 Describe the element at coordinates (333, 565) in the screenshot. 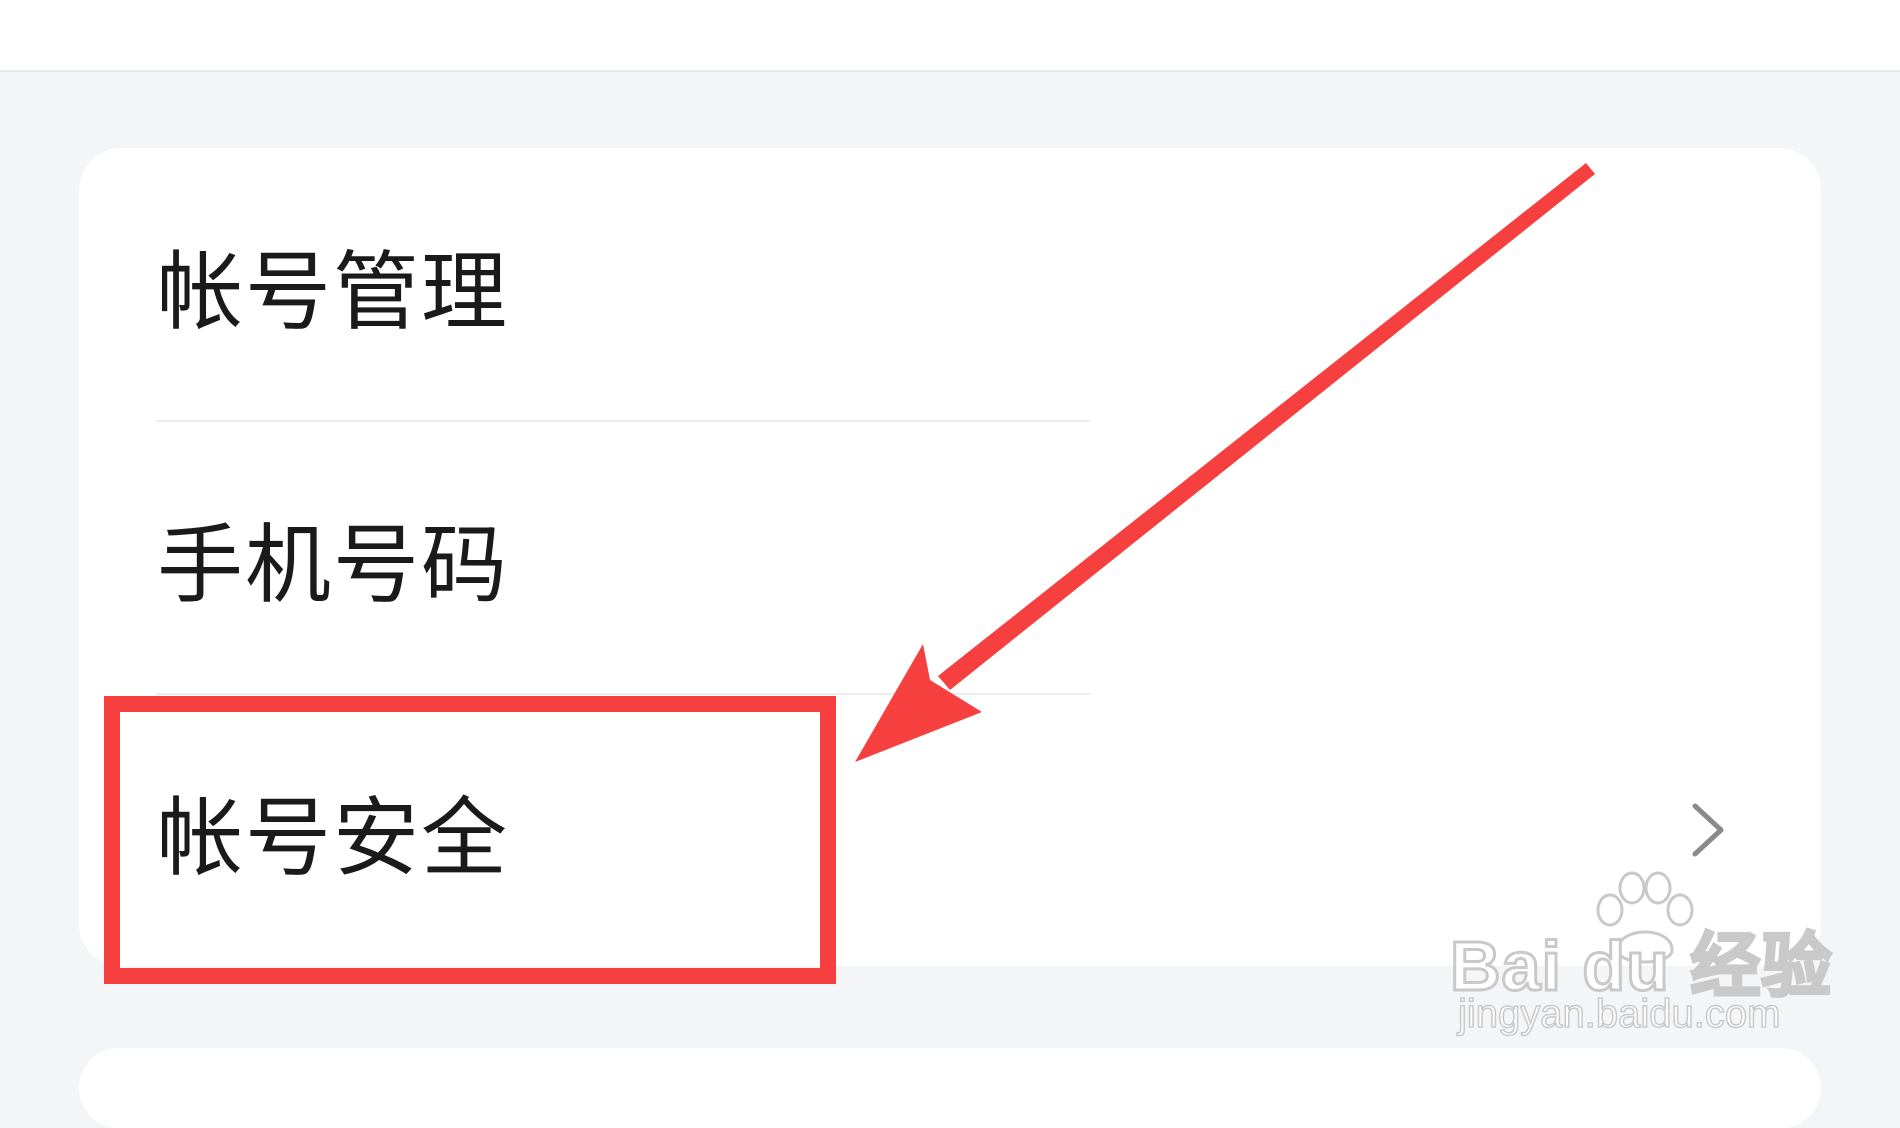

I see `settings-item-label: 手机号码` at that location.